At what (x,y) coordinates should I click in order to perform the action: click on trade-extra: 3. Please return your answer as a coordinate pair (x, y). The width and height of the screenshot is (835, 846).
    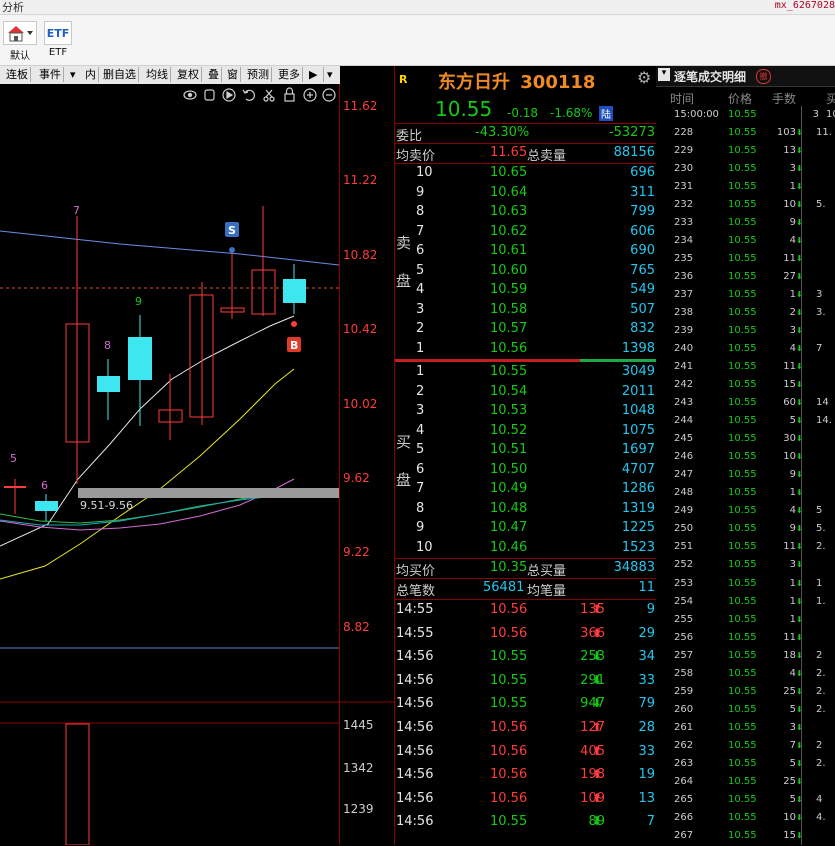
    Looking at the image, I should click on (819, 295).